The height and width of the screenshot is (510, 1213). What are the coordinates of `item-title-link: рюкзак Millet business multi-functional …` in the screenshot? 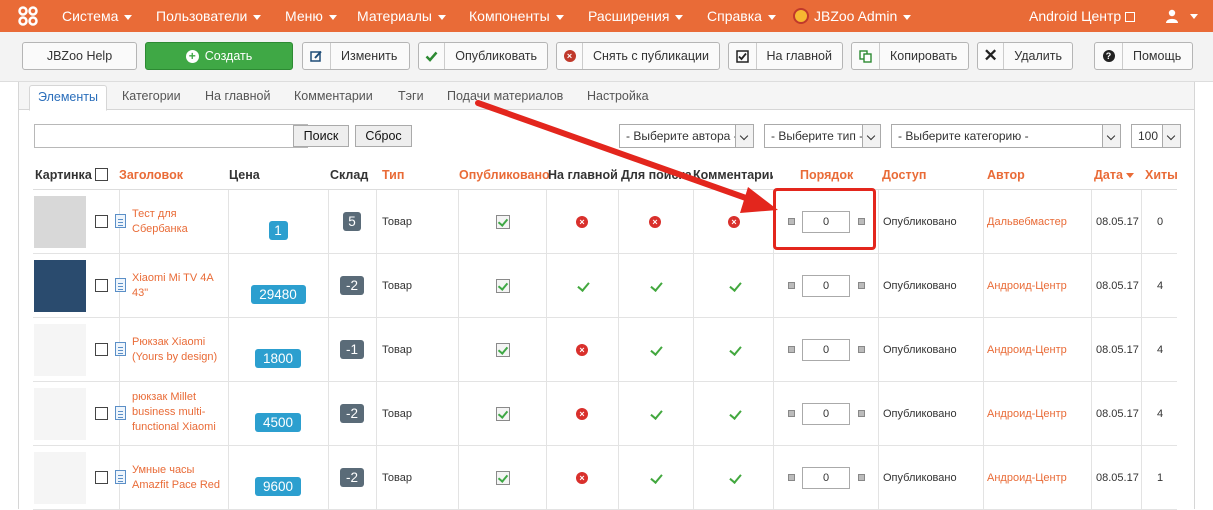 It's located at (177, 412).